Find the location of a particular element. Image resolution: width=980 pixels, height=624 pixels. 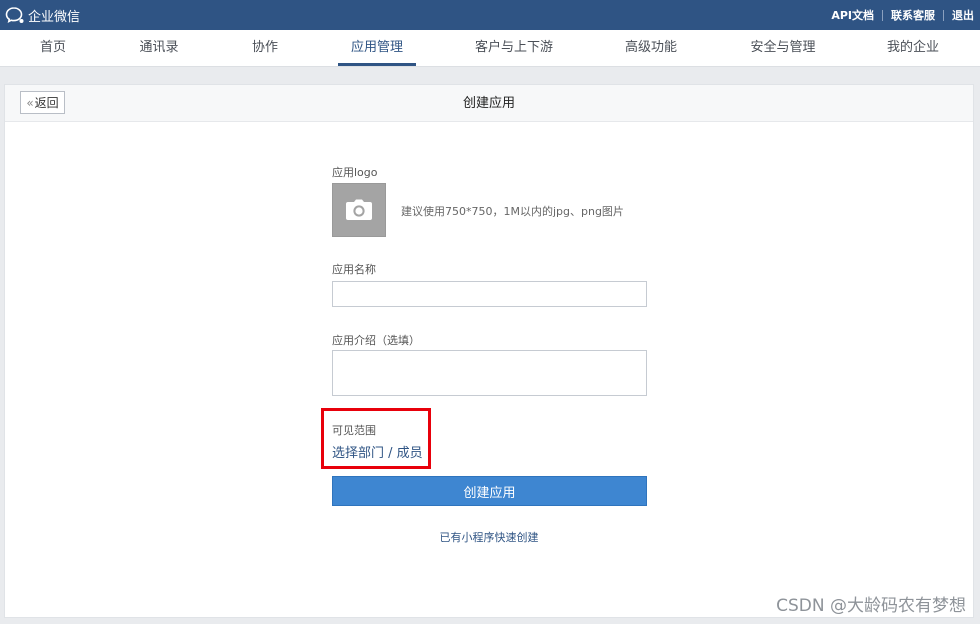

nav-item-advanced: 高级功能 is located at coordinates (651, 48).